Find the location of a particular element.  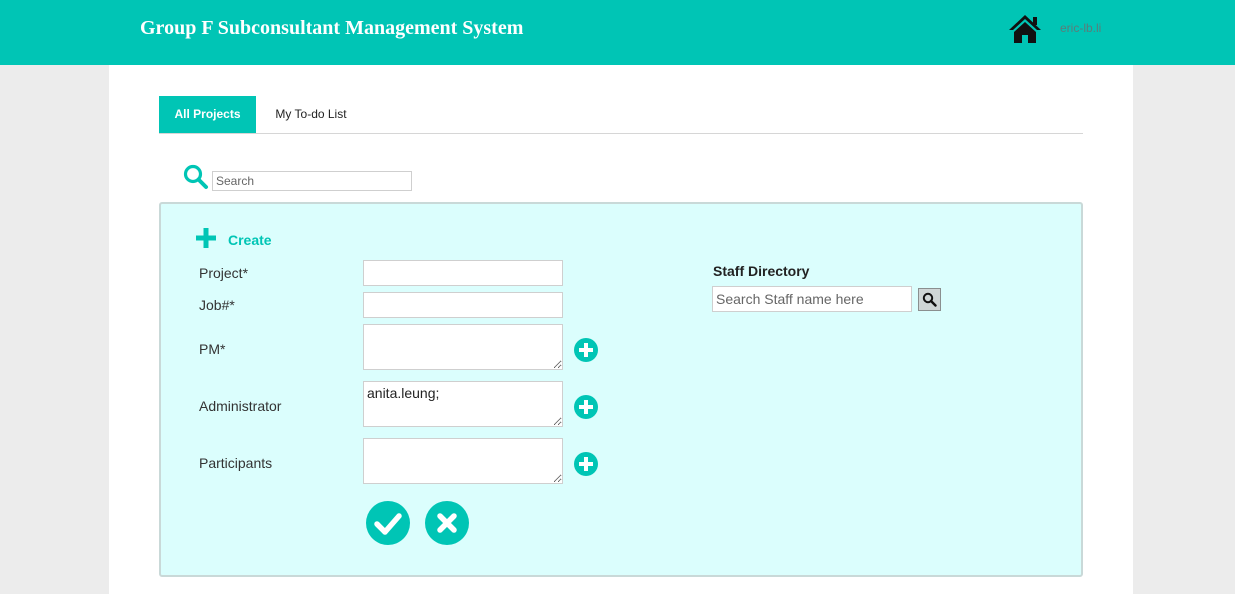

search-input is located at coordinates (312, 181).